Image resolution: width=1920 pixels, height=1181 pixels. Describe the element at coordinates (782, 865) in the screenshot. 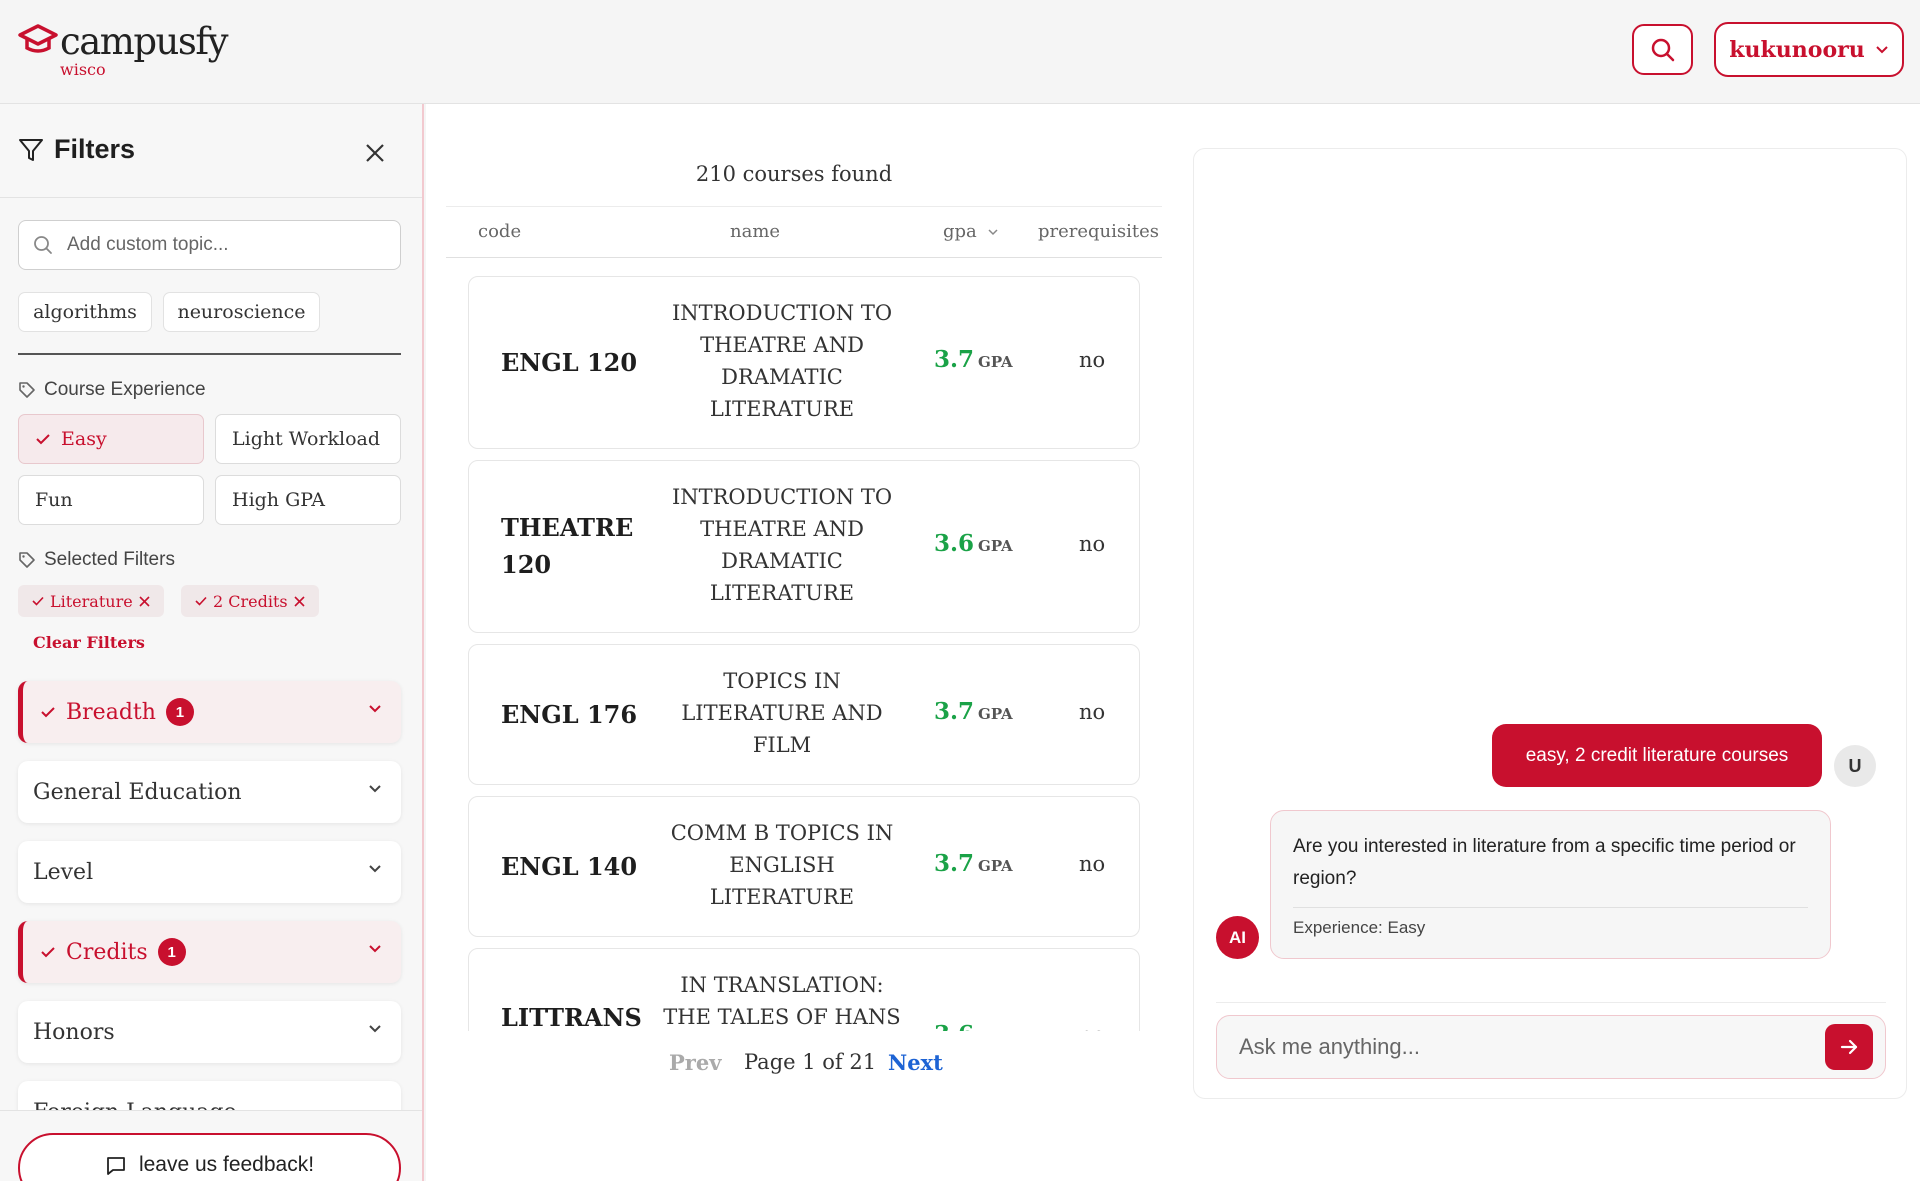

I see `course-name: COMM B TOPICS IN ENGLISH LITERATURE` at that location.